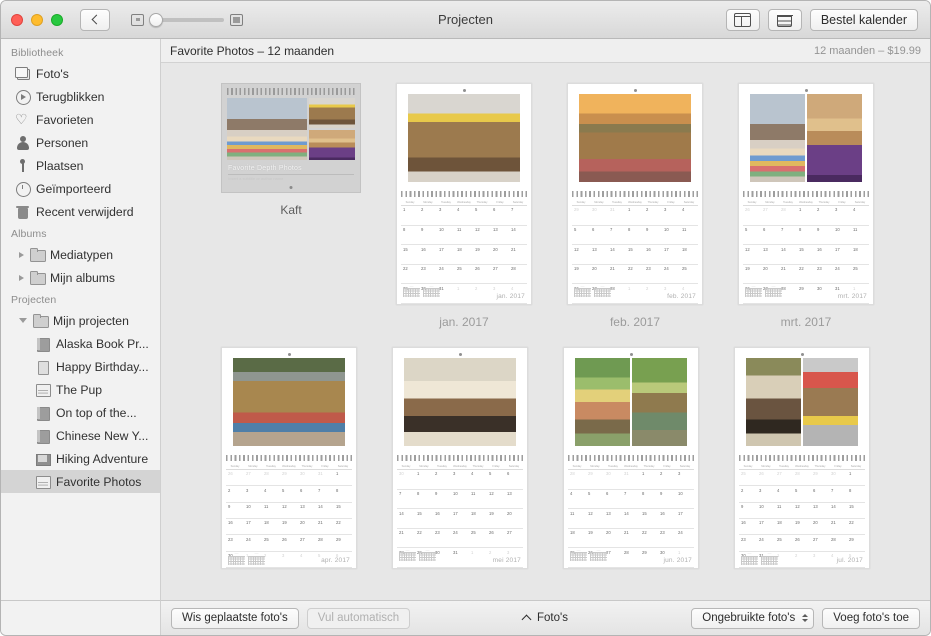 This screenshot has width=931, height=636. Describe the element at coordinates (137, 19) in the screenshot. I see `zoom-out-icon` at that location.